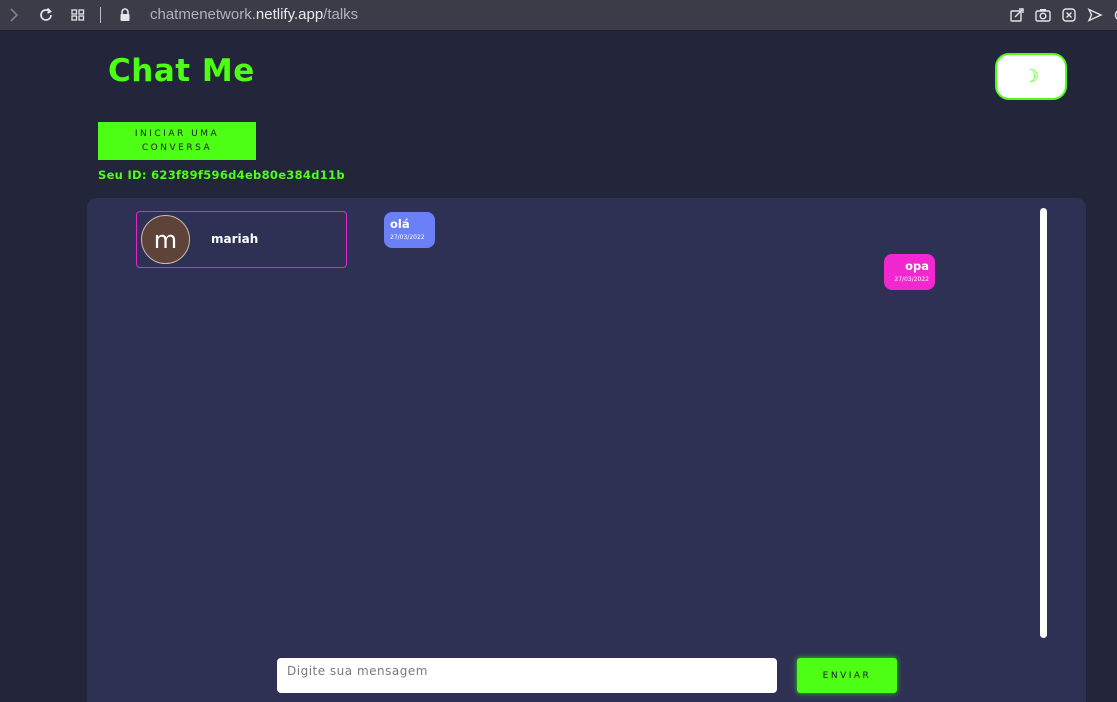 The width and height of the screenshot is (1117, 702). What do you see at coordinates (527, 675) in the screenshot?
I see `message-input` at bounding box center [527, 675].